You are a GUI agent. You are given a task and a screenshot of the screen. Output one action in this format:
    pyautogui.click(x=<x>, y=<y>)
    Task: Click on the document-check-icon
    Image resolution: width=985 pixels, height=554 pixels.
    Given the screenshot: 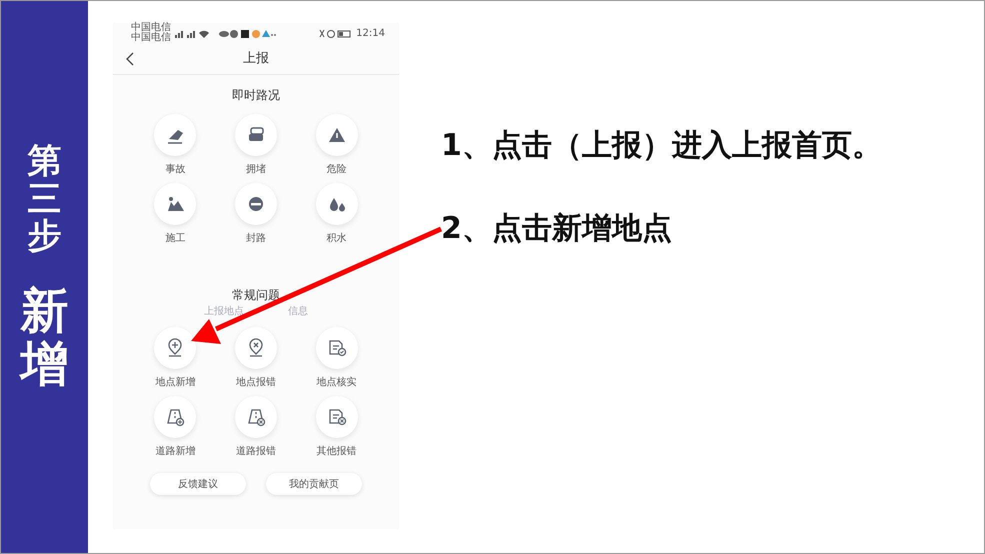 What is the action you would take?
    pyautogui.click(x=336, y=348)
    